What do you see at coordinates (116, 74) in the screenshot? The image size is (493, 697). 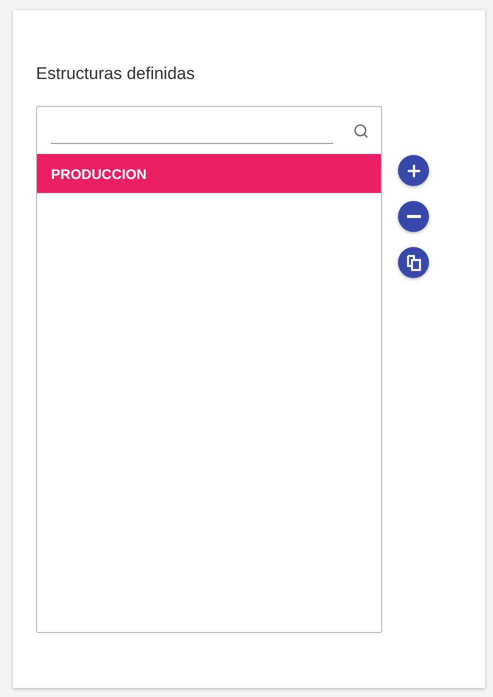 I see `section-title: Estructuras definidas` at bounding box center [116, 74].